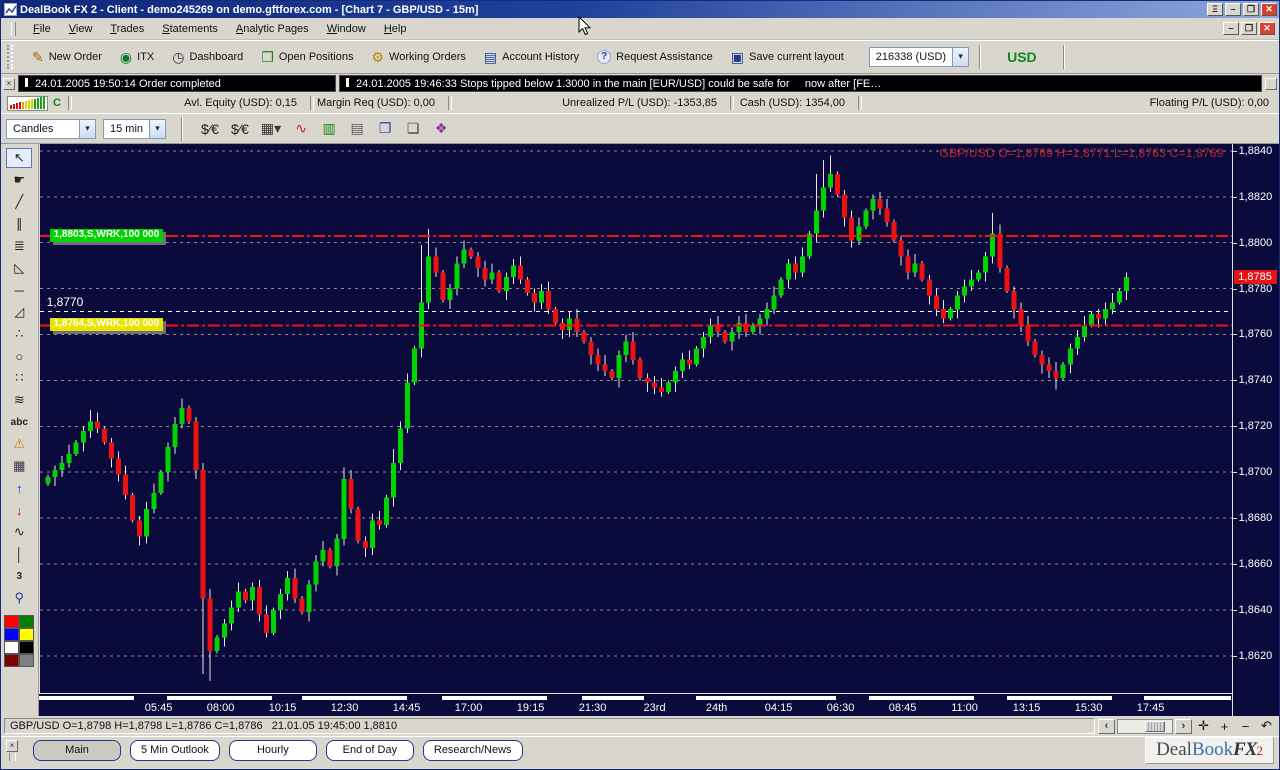  Describe the element at coordinates (106, 325) in the screenshot. I see `working-order-label-1: 1,8764,S,WRK,100 000` at that location.